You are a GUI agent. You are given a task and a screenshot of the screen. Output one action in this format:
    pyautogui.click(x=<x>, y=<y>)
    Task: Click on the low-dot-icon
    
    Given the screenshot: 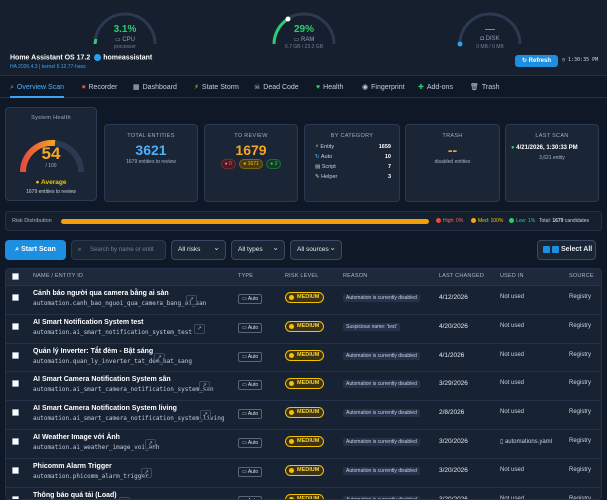 What is the action you would take?
    pyautogui.click(x=511, y=221)
    